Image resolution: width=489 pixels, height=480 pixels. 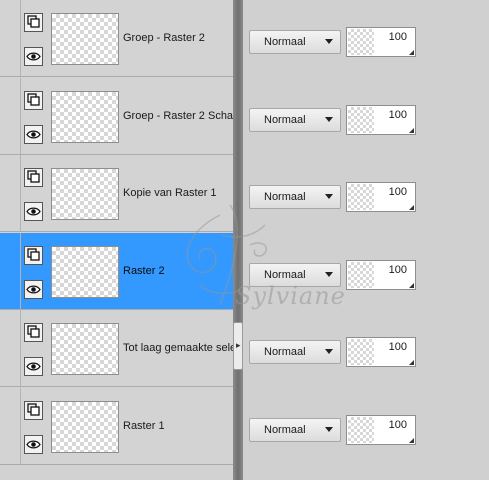 What do you see at coordinates (290, 296) in the screenshot?
I see `watermark-signature: Sylviane` at bounding box center [290, 296].